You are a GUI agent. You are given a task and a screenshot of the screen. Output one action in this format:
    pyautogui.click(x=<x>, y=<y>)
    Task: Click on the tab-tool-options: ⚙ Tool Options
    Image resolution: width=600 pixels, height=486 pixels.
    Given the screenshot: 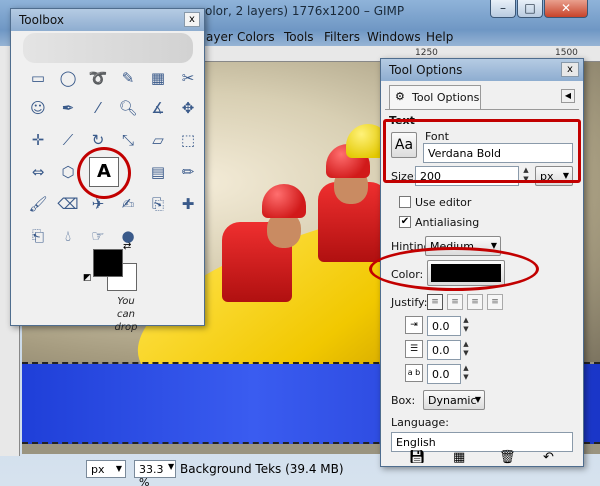 What is the action you would take?
    pyautogui.click(x=435, y=97)
    